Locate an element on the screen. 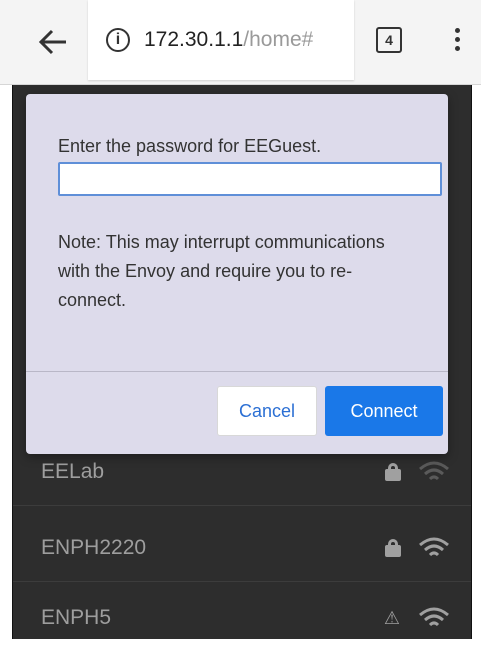  browser-toolbar: i 172.30.1.1/home# 4 is located at coordinates (240, 42).